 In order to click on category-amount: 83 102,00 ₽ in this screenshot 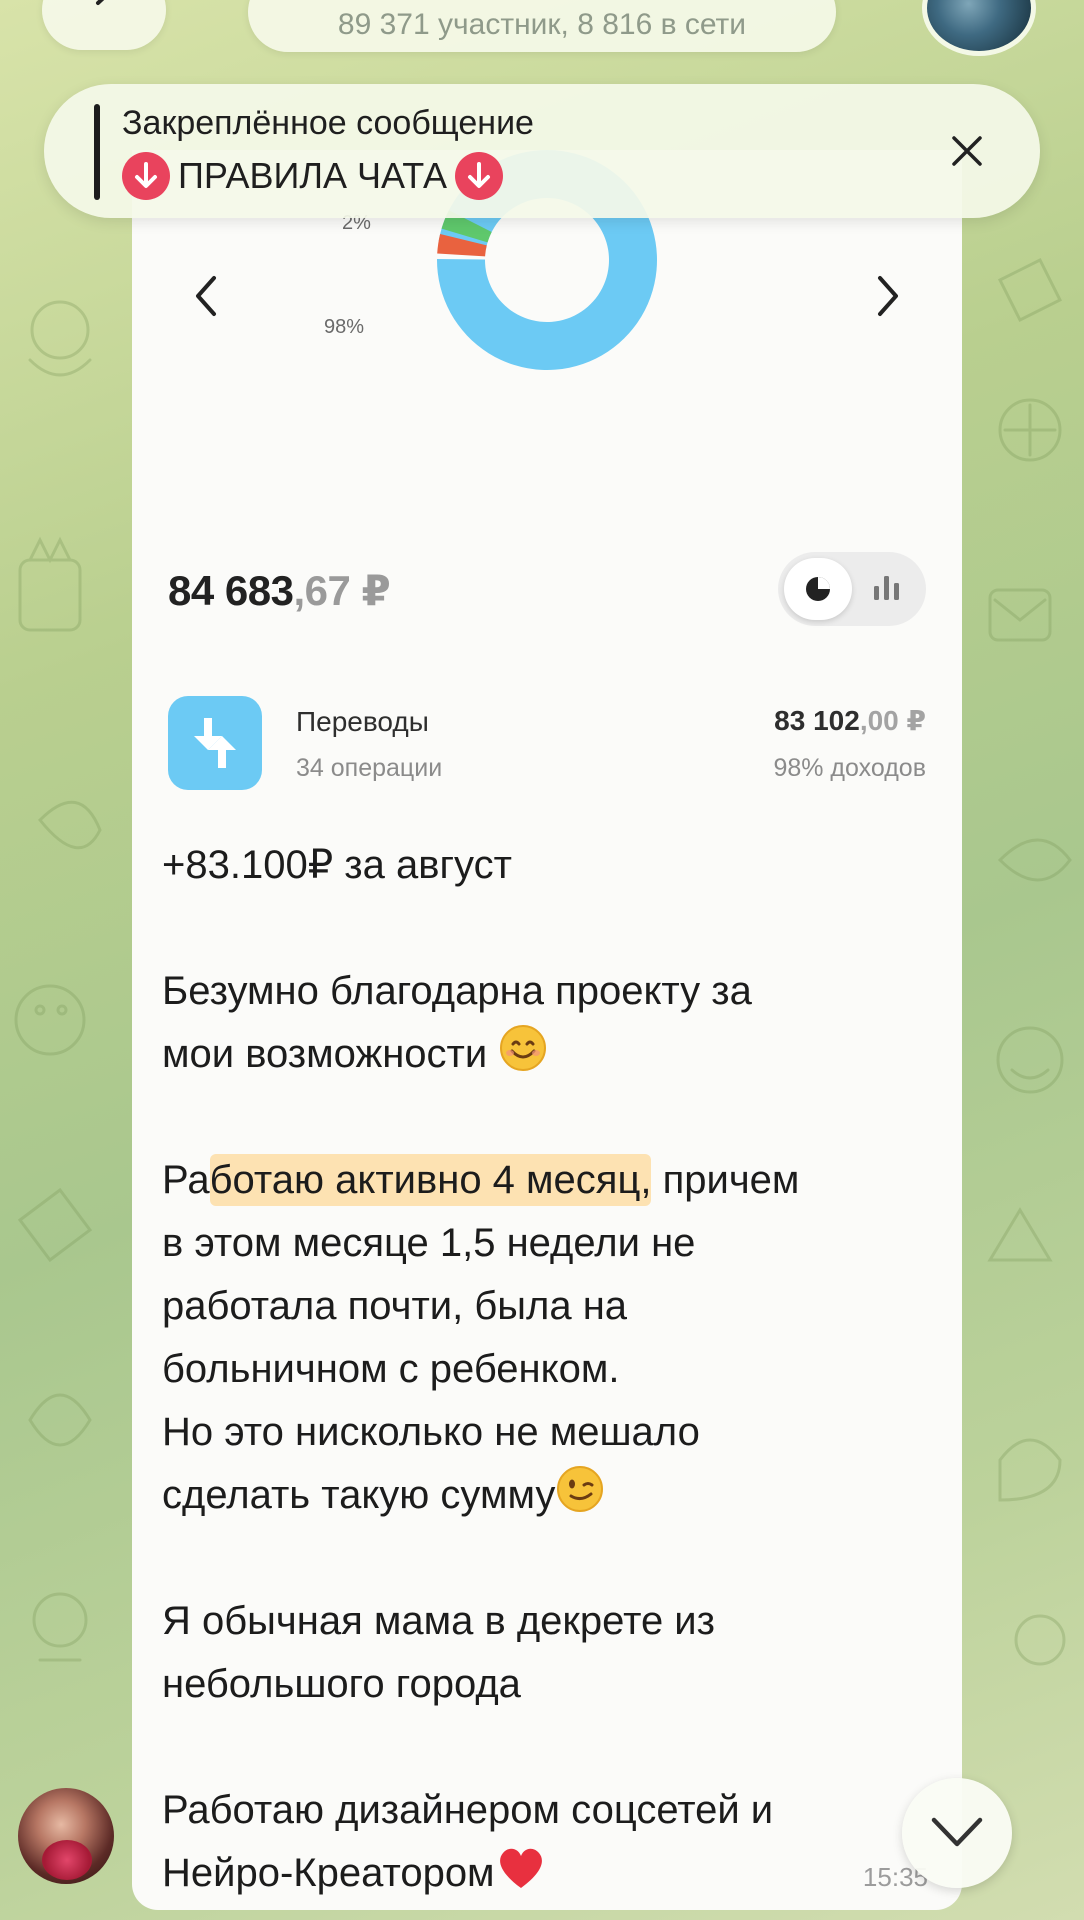, I will do `click(850, 720)`.